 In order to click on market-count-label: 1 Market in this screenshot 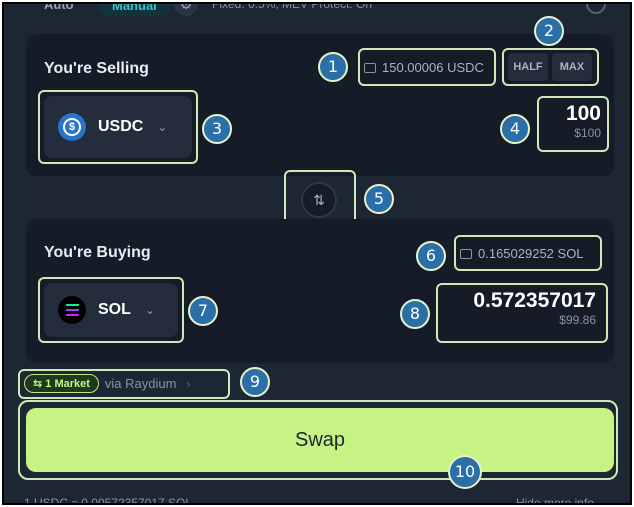, I will do `click(67, 384)`.